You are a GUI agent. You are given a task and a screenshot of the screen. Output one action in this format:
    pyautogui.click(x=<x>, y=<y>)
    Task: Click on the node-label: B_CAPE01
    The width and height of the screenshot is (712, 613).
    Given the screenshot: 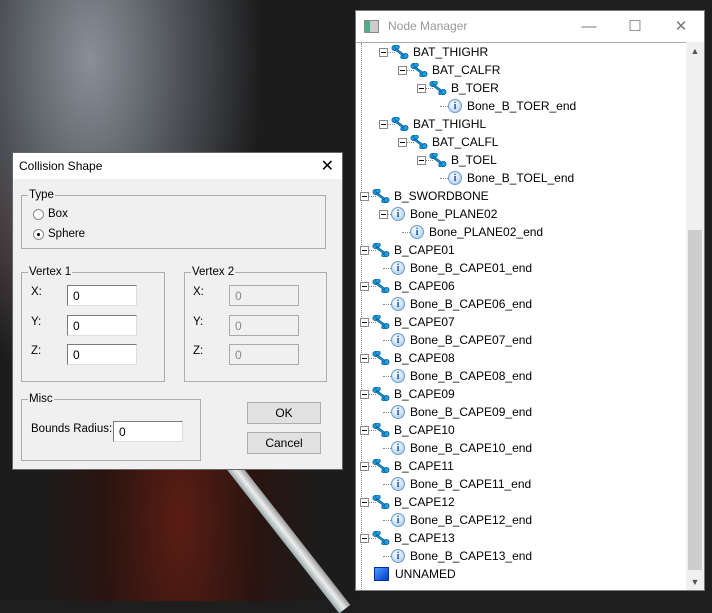 What is the action you would take?
    pyautogui.click(x=424, y=250)
    